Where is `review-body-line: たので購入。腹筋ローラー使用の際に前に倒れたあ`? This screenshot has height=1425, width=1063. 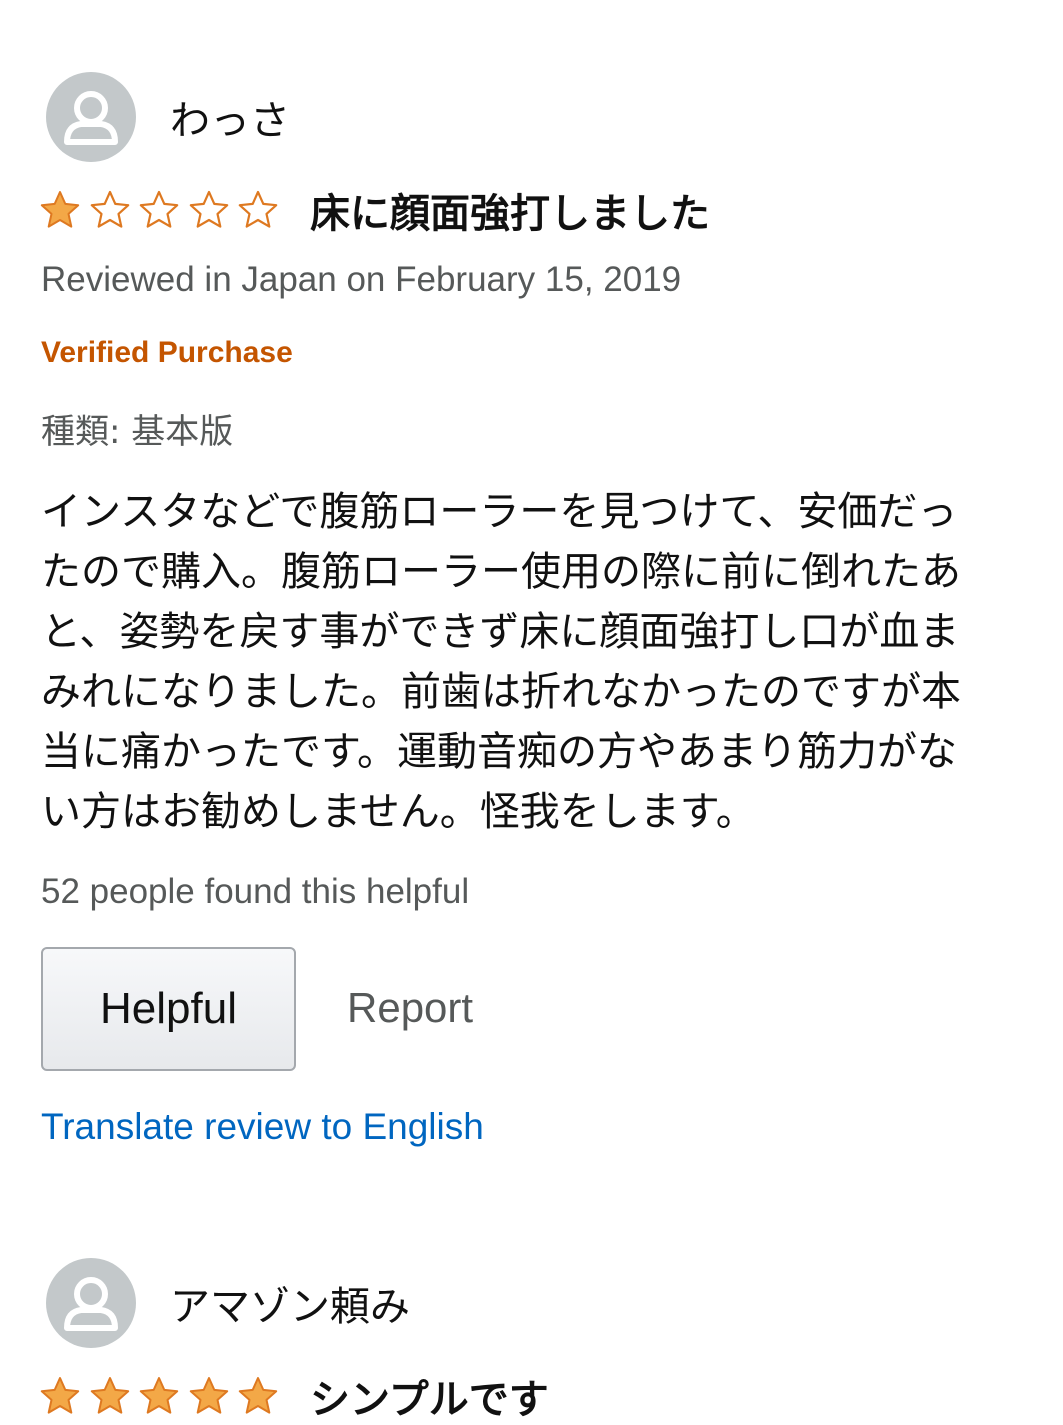 review-body-line: たので購入。腹筋ローラー使用の際に前に倒れたあ is located at coordinates (501, 572).